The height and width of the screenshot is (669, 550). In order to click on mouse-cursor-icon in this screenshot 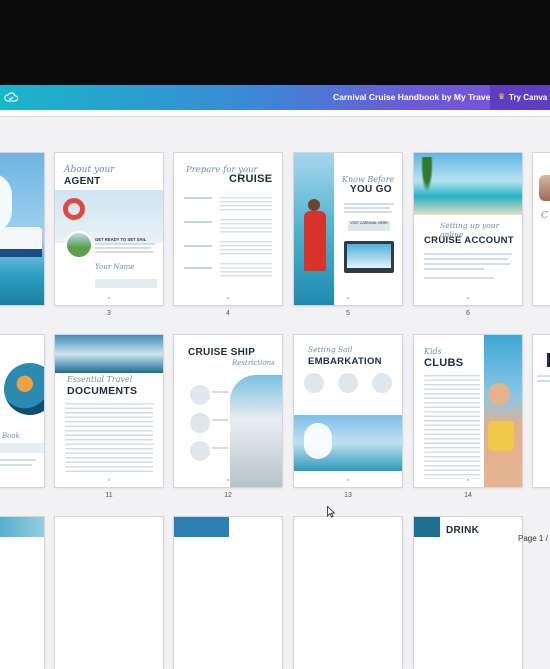, I will do `click(331, 512)`.